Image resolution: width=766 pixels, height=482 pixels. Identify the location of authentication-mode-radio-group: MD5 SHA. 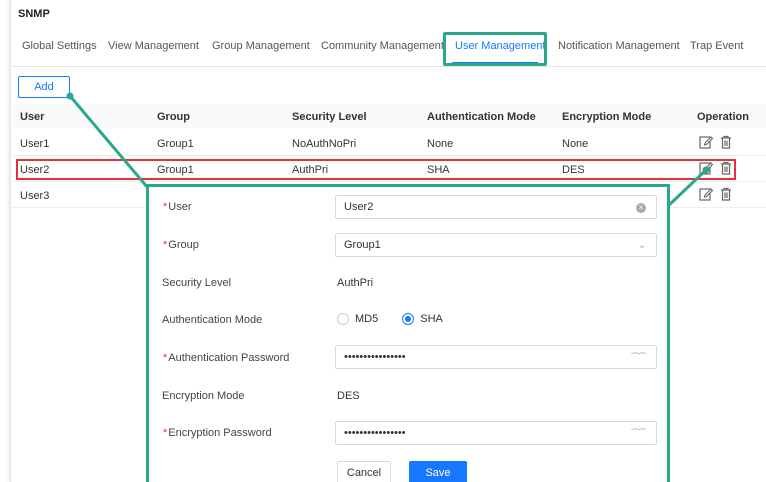
(390, 319).